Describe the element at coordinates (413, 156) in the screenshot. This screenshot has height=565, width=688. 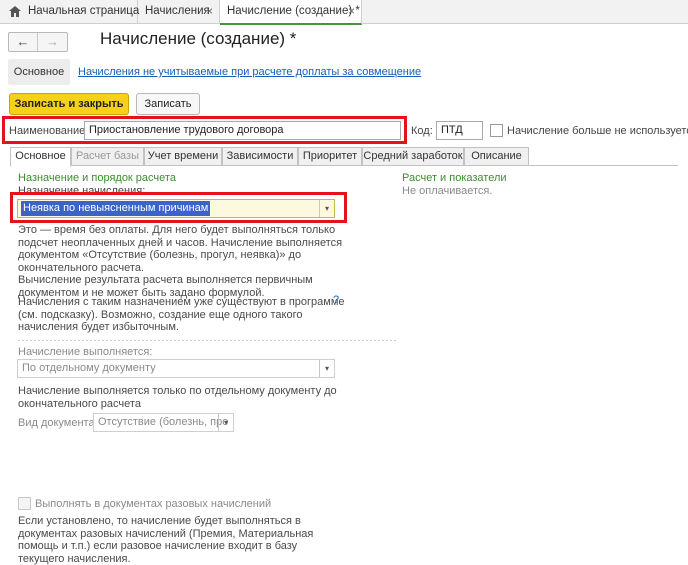
I see `tab-avg-earnings: Средний заработок` at that location.